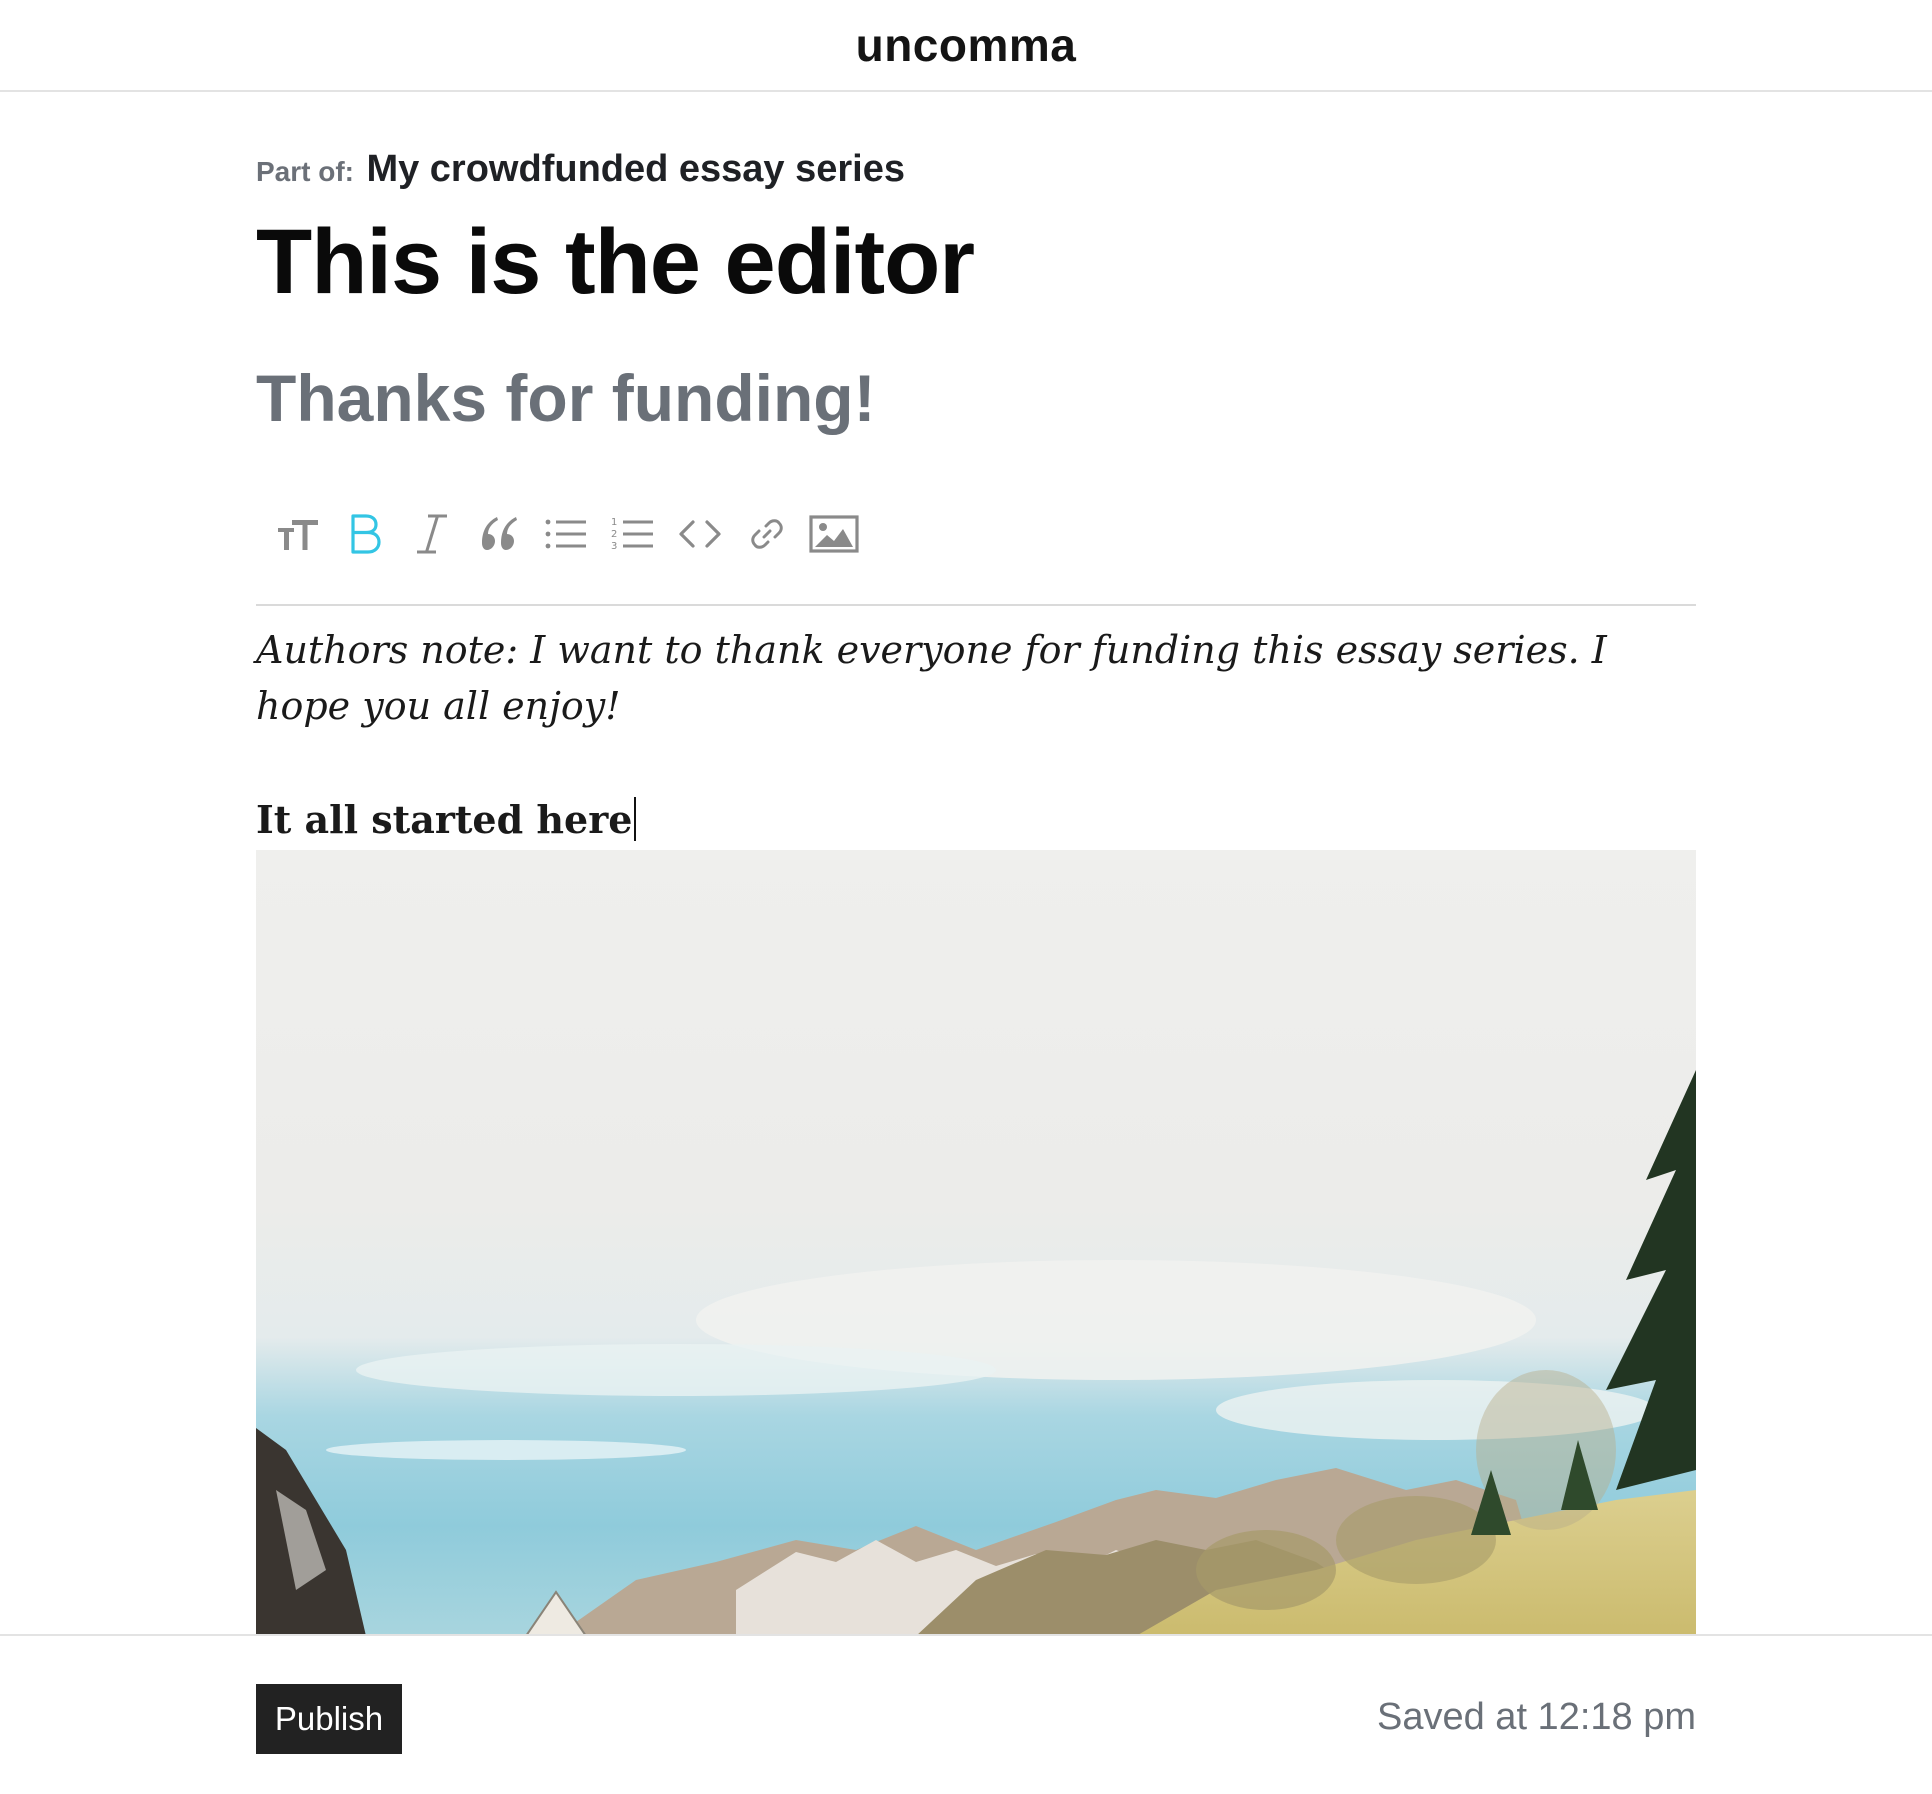 This screenshot has height=1794, width=1932. I want to click on italic-icon, so click(431, 534).